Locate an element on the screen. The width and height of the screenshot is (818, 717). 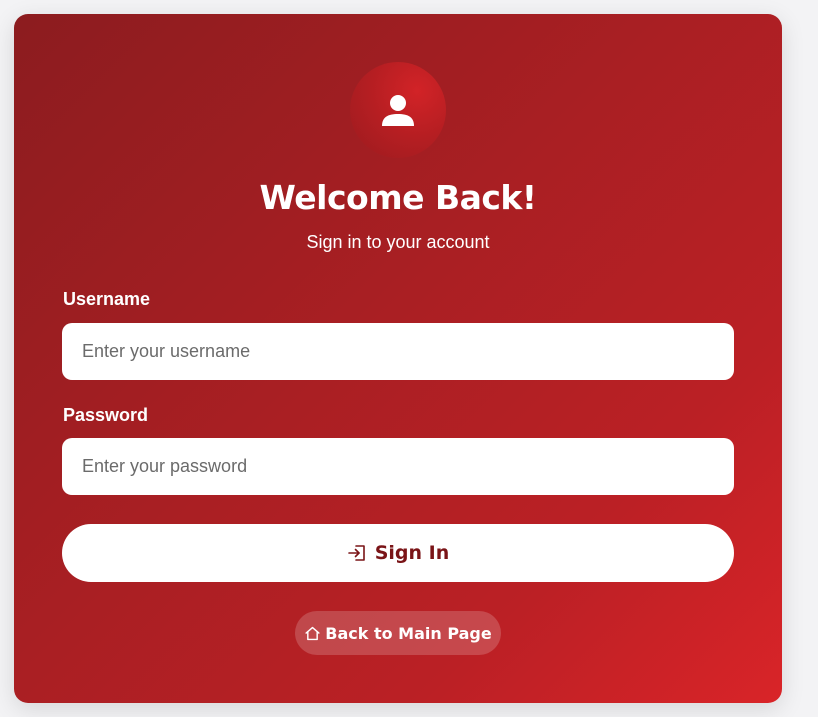
username-input is located at coordinates (398, 351).